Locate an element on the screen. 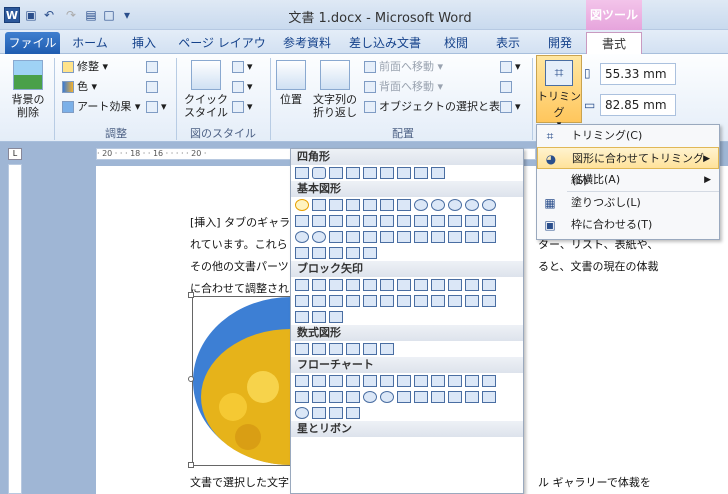  change-picture-icon is located at coordinates (153, 87).